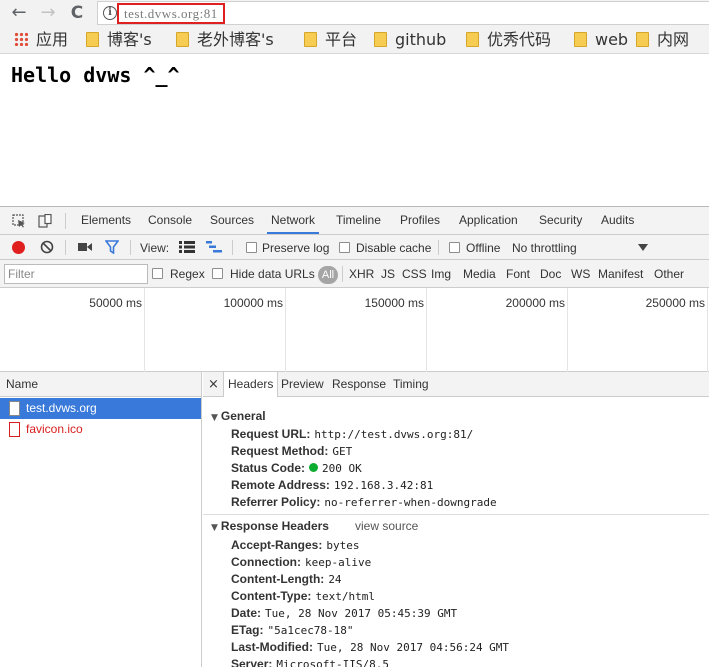  I want to click on bookmark-folder: 优秀代码, so click(508, 40).